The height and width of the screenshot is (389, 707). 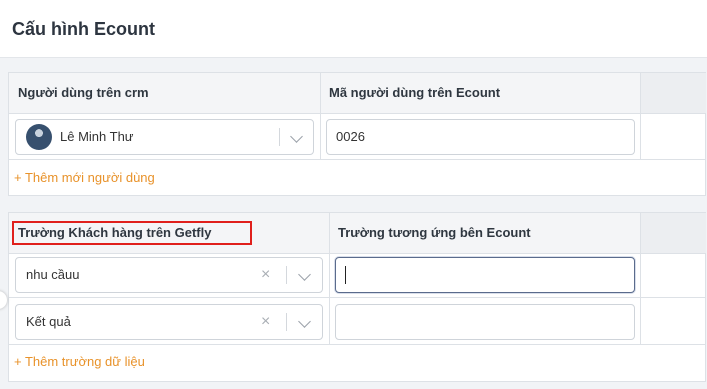 I want to click on selected-field: nhu cầuu, so click(x=53, y=274).